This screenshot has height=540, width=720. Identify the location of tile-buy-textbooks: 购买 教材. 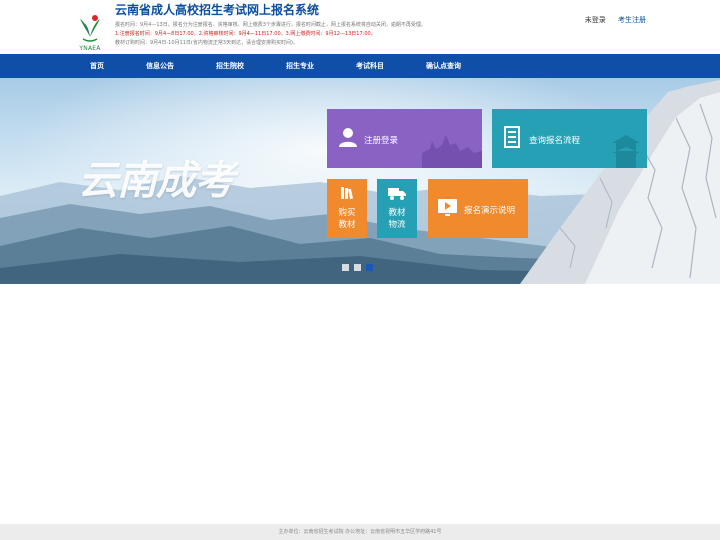
(347, 208).